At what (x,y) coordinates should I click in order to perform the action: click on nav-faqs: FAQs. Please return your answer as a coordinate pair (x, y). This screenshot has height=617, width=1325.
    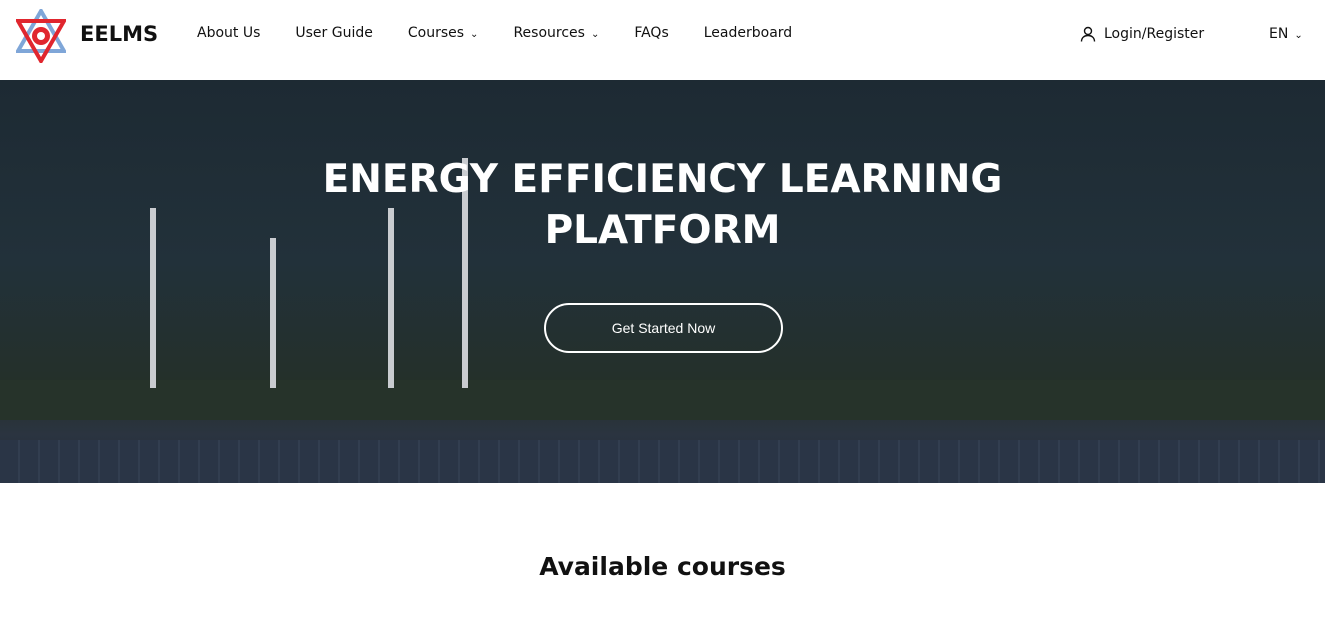
    Looking at the image, I should click on (651, 33).